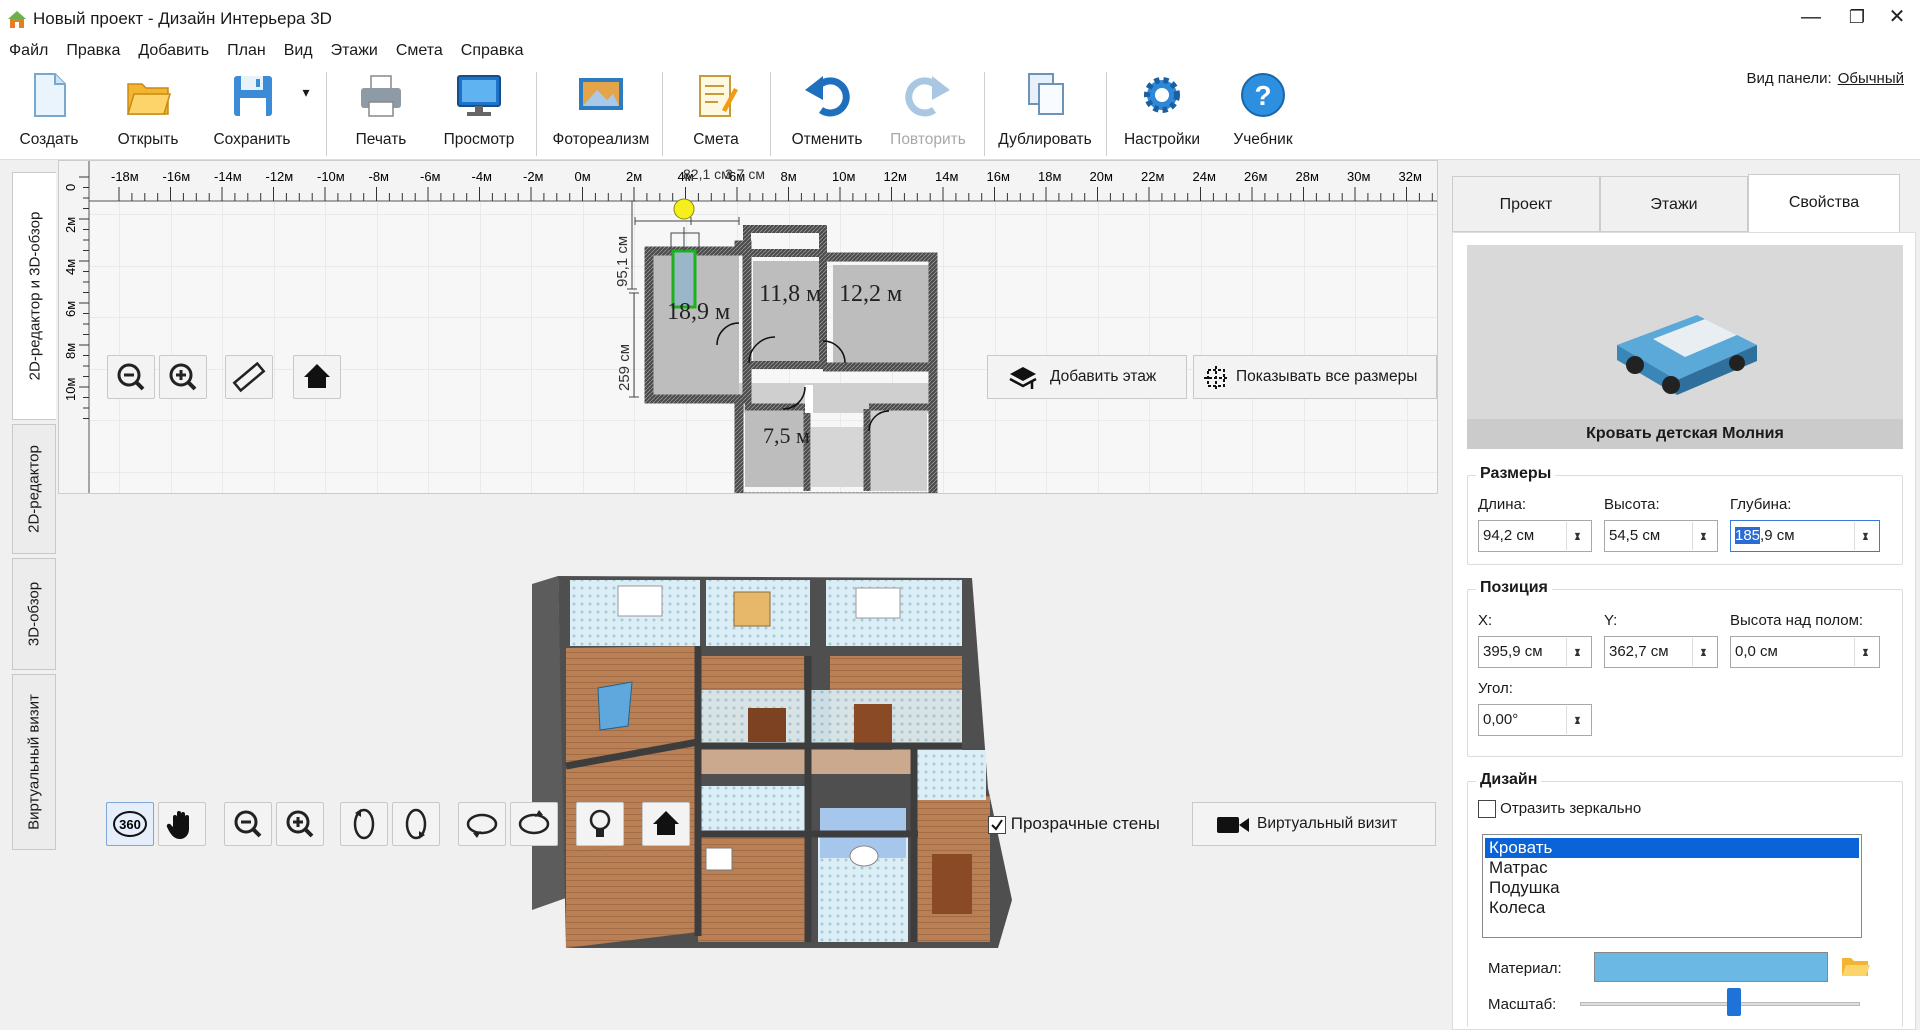 The image size is (1920, 1030). I want to click on menu-plan: План, so click(246, 51).